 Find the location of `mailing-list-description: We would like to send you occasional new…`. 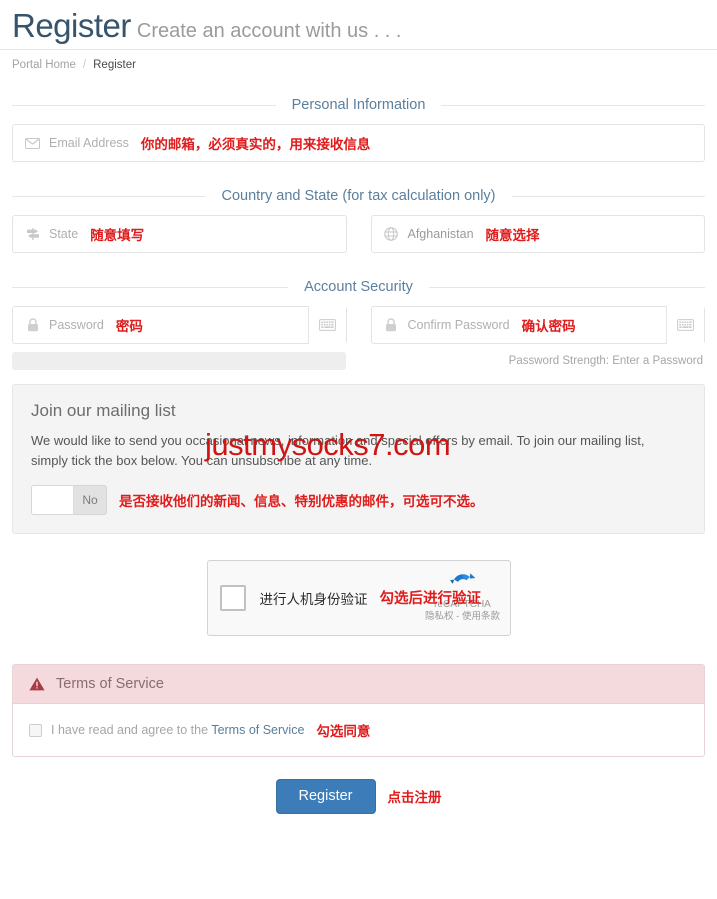

mailing-list-description: We would like to send you occasional new… is located at coordinates (338, 450).